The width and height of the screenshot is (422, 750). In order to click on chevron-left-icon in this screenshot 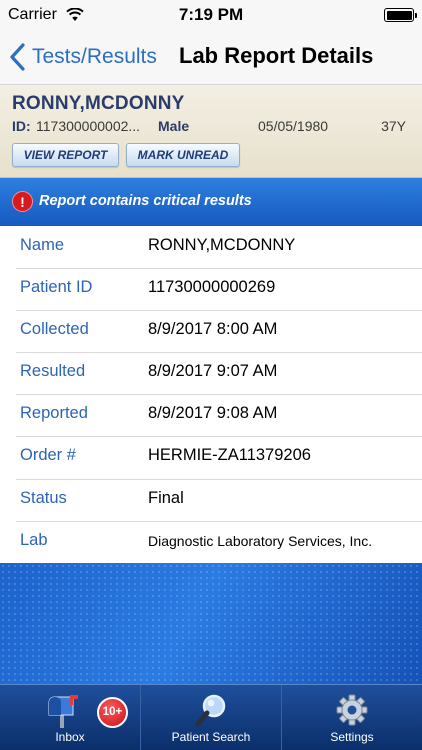, I will do `click(17, 57)`.